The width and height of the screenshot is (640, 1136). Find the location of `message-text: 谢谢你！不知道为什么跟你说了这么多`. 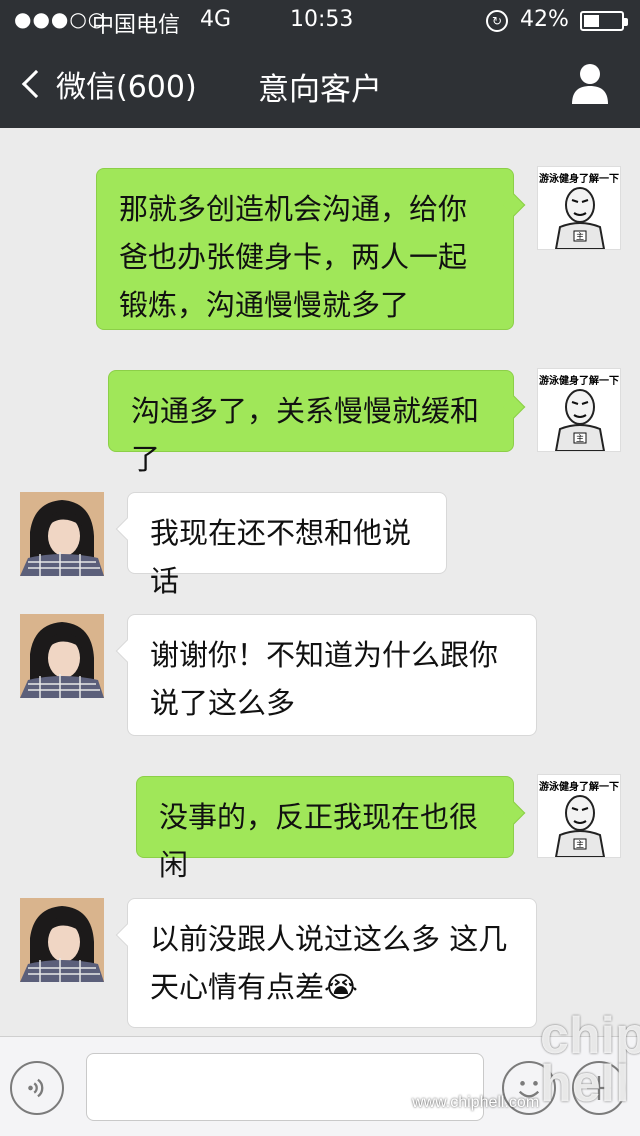

message-text: 谢谢你！不知道为什么跟你说了这么多 is located at coordinates (324, 679).